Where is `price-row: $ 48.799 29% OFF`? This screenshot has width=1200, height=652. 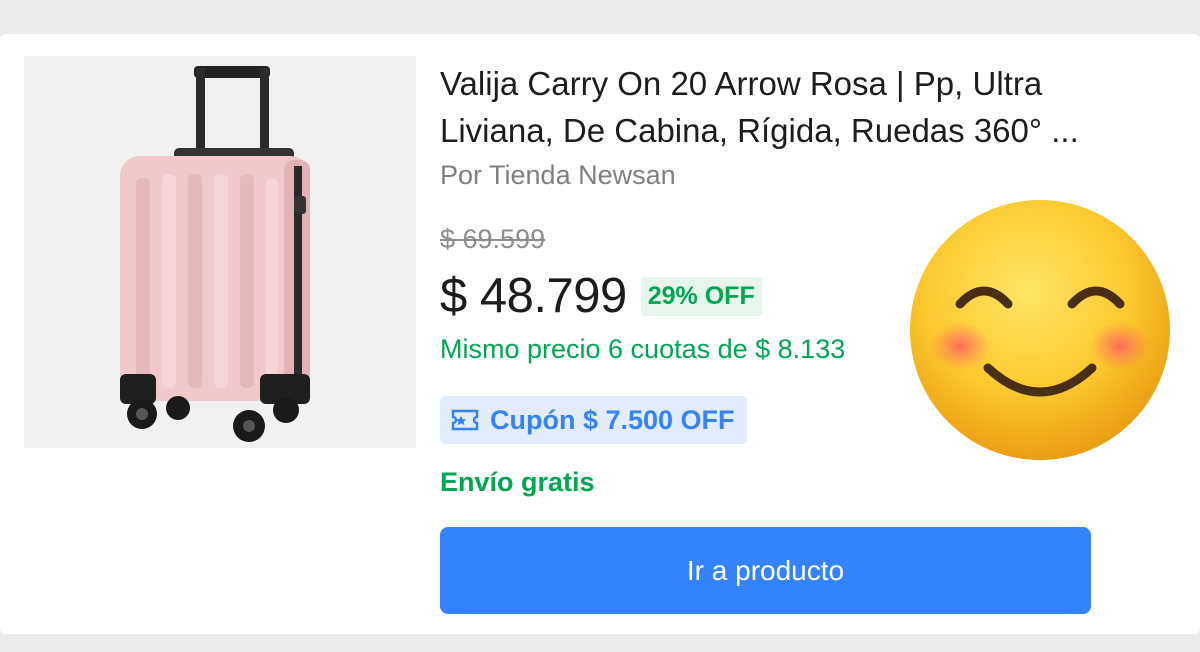 price-row: $ 48.799 29% OFF is located at coordinates (601, 296).